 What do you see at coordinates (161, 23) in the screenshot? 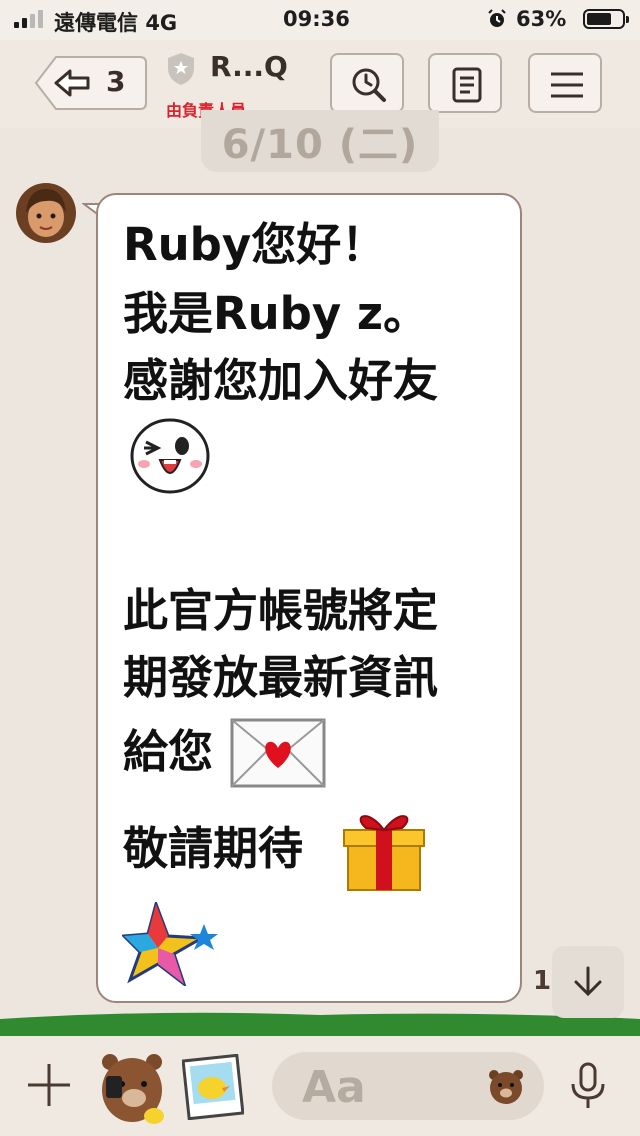
I see `network-type: 4G` at bounding box center [161, 23].